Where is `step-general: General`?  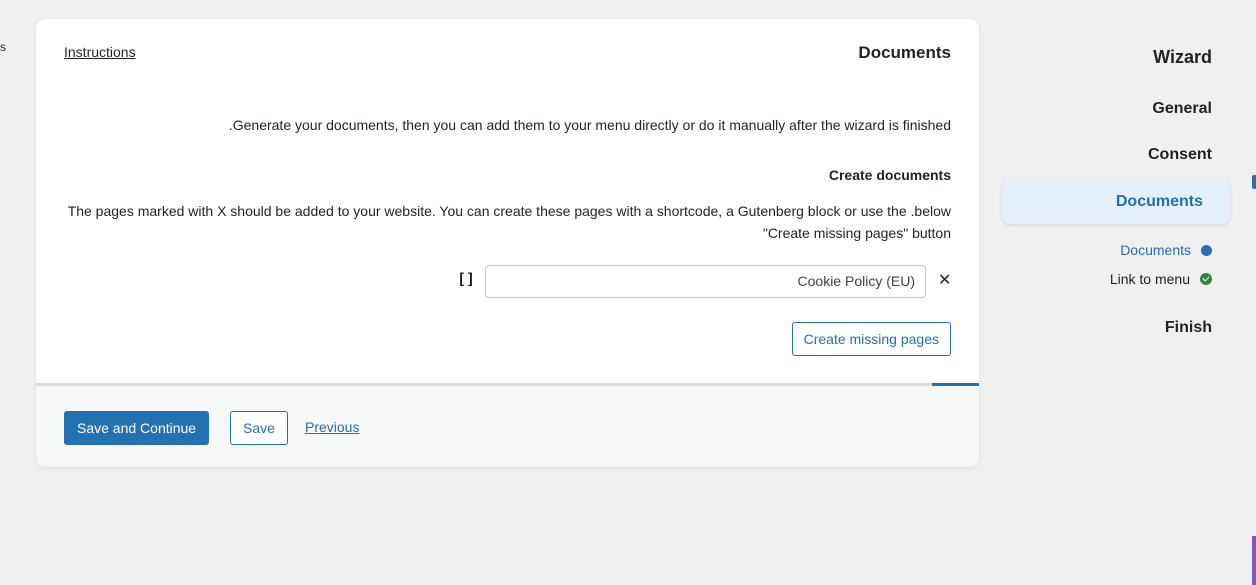
step-general: General is located at coordinates (1182, 109).